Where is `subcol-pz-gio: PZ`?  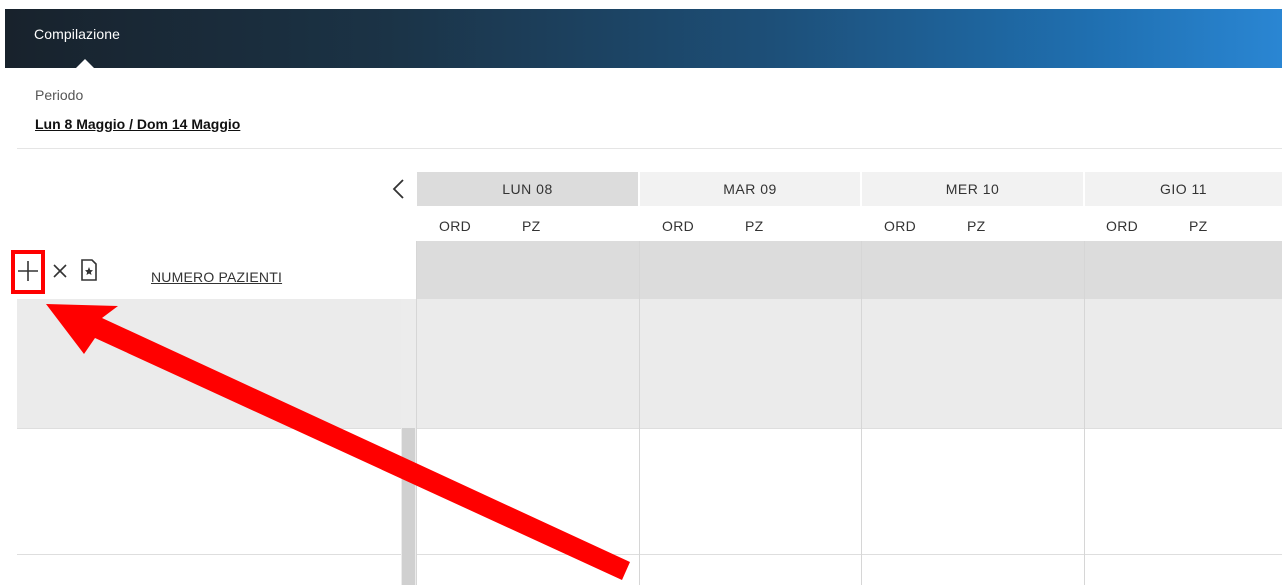
subcol-pz-gio: PZ is located at coordinates (1198, 226).